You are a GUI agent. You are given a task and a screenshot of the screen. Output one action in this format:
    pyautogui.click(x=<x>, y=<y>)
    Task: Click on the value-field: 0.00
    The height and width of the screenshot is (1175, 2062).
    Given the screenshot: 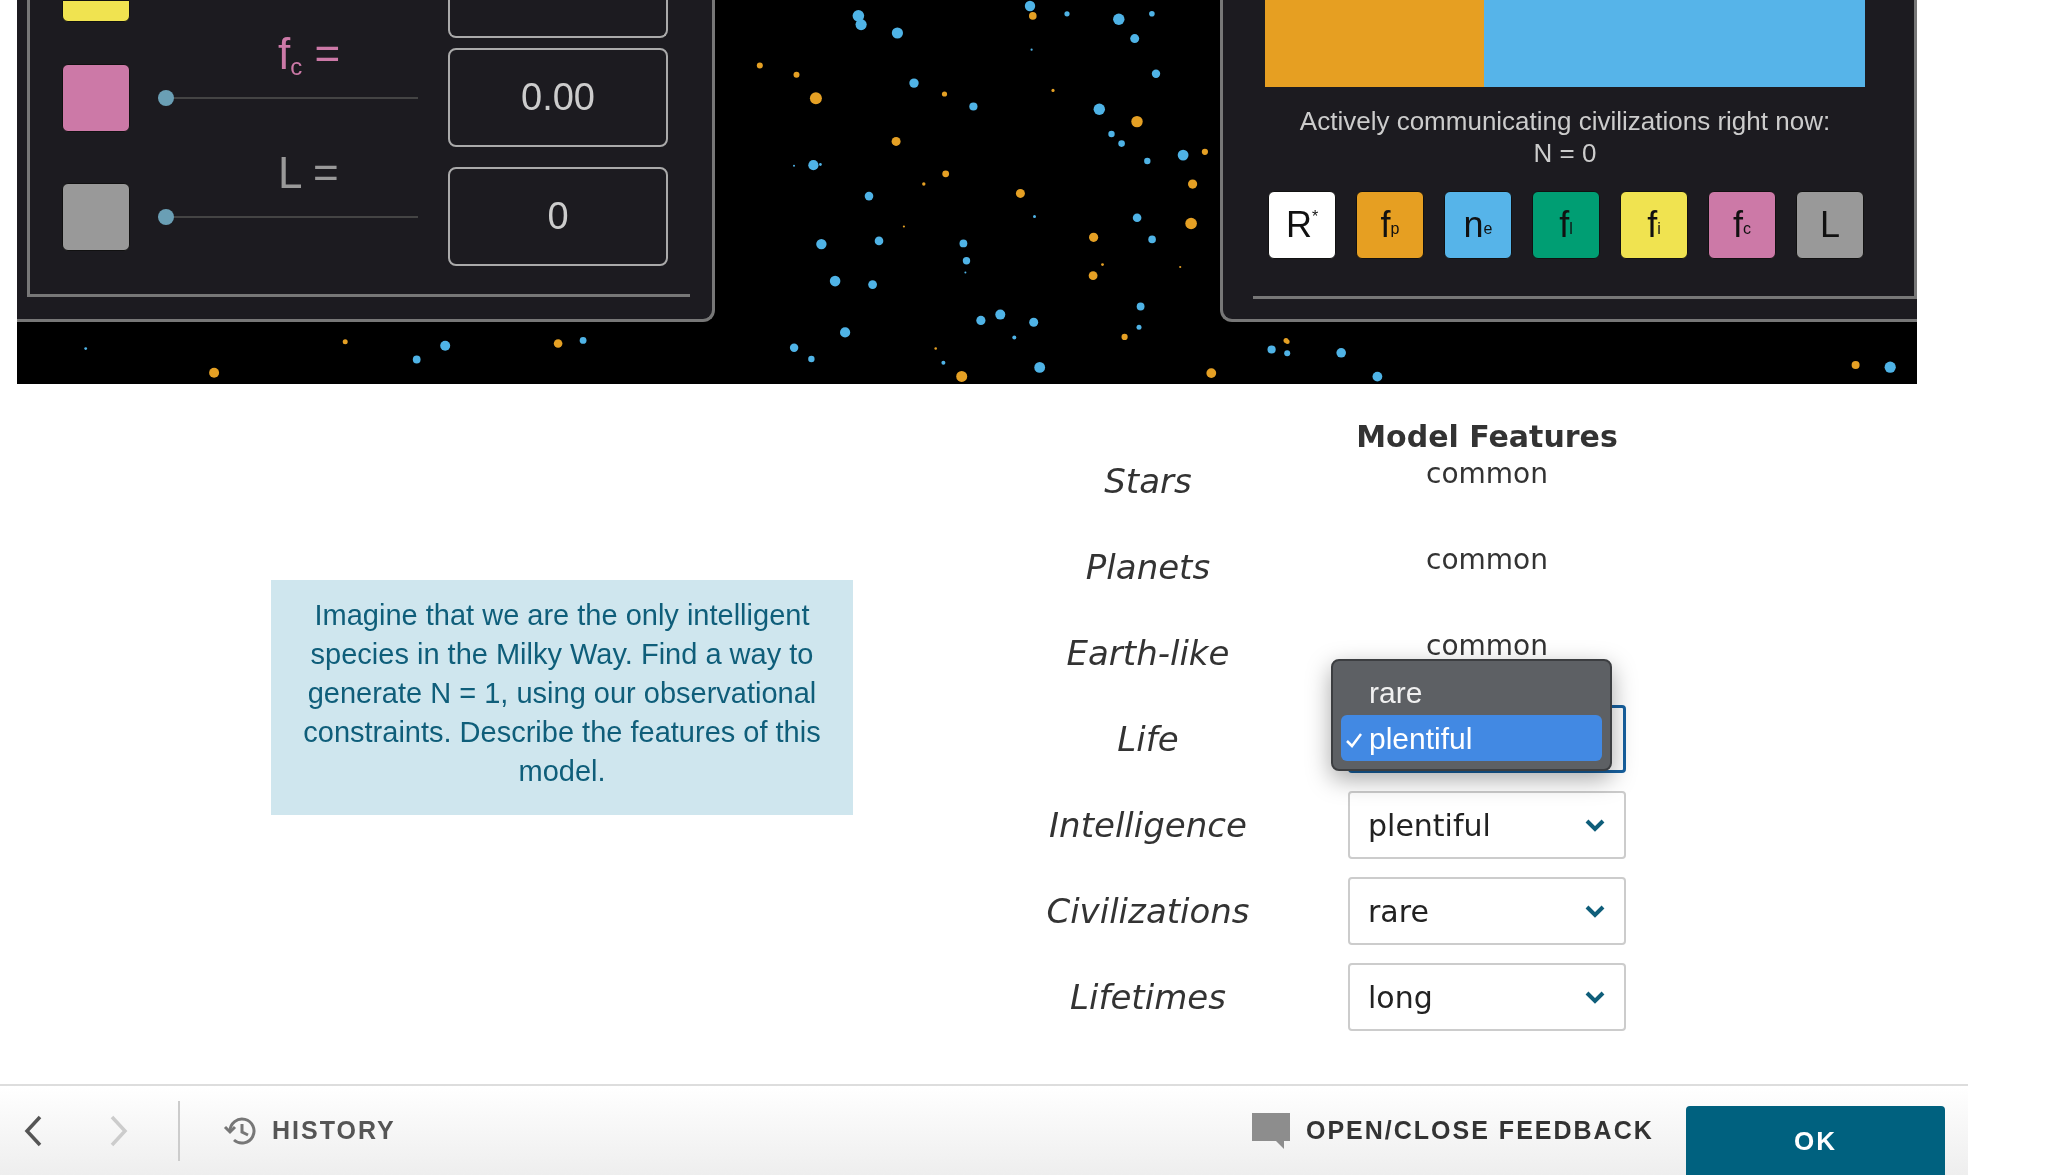 What is the action you would take?
    pyautogui.click(x=558, y=97)
    